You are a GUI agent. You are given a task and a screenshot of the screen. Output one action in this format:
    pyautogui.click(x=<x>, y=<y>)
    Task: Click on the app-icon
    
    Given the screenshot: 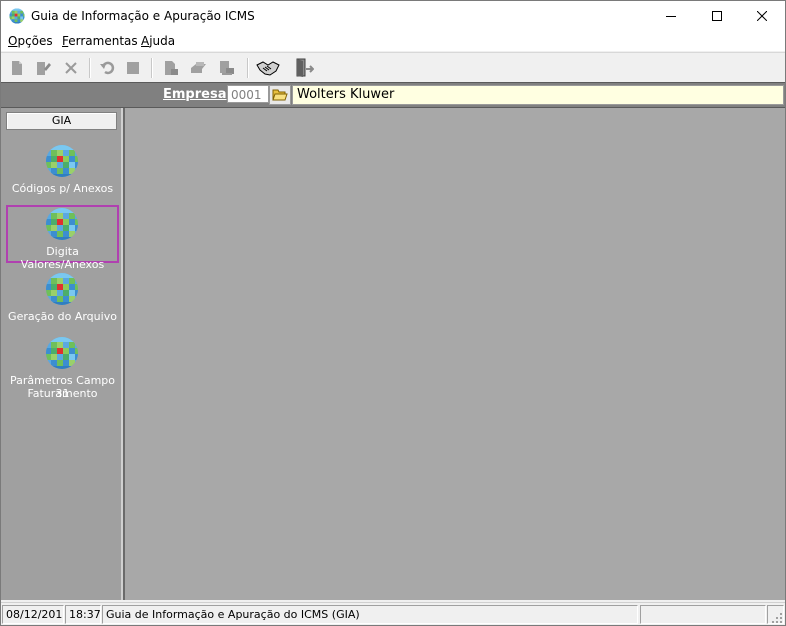 What is the action you would take?
    pyautogui.click(x=17, y=16)
    